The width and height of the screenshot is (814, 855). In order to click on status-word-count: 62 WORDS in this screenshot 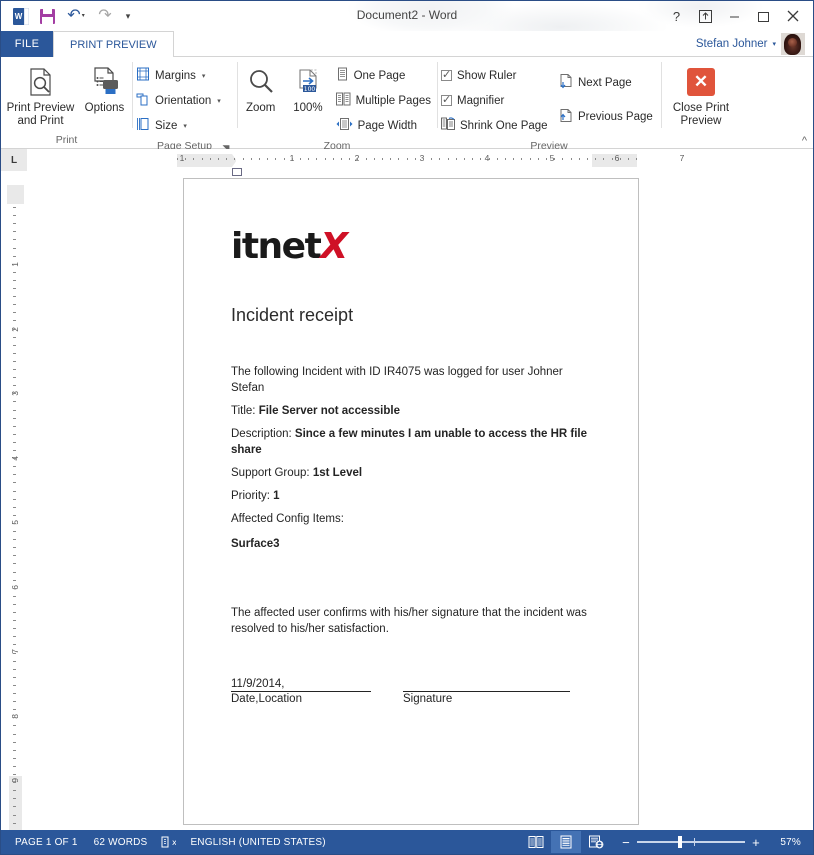, I will do `click(121, 842)`.